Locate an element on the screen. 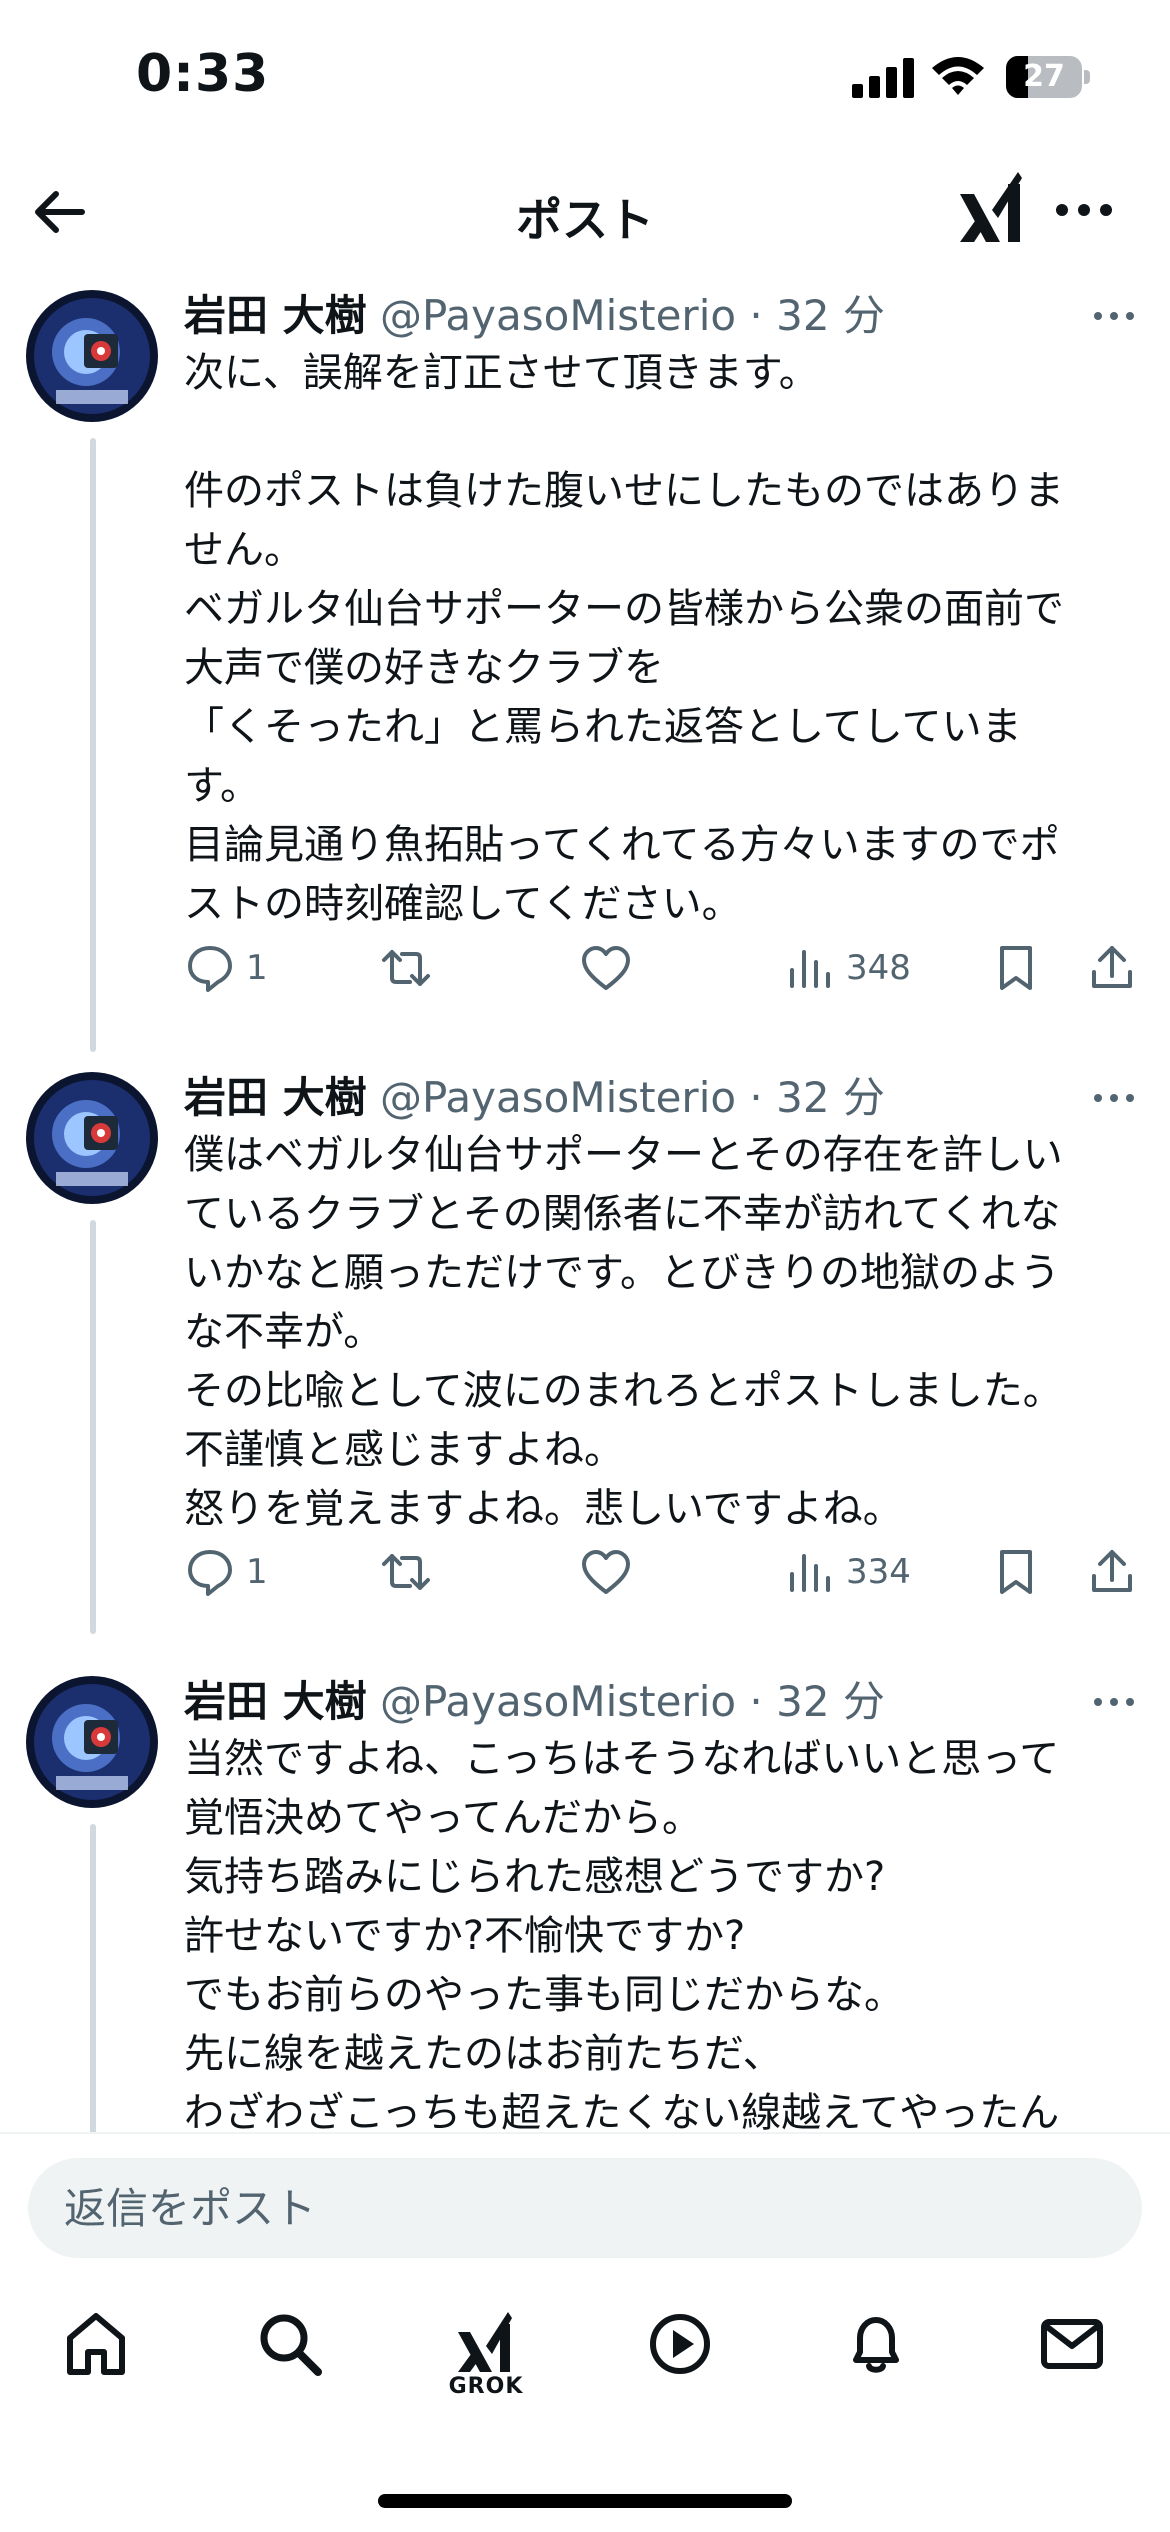 This screenshot has width=1170, height=2532. play-icon is located at coordinates (680, 2344).